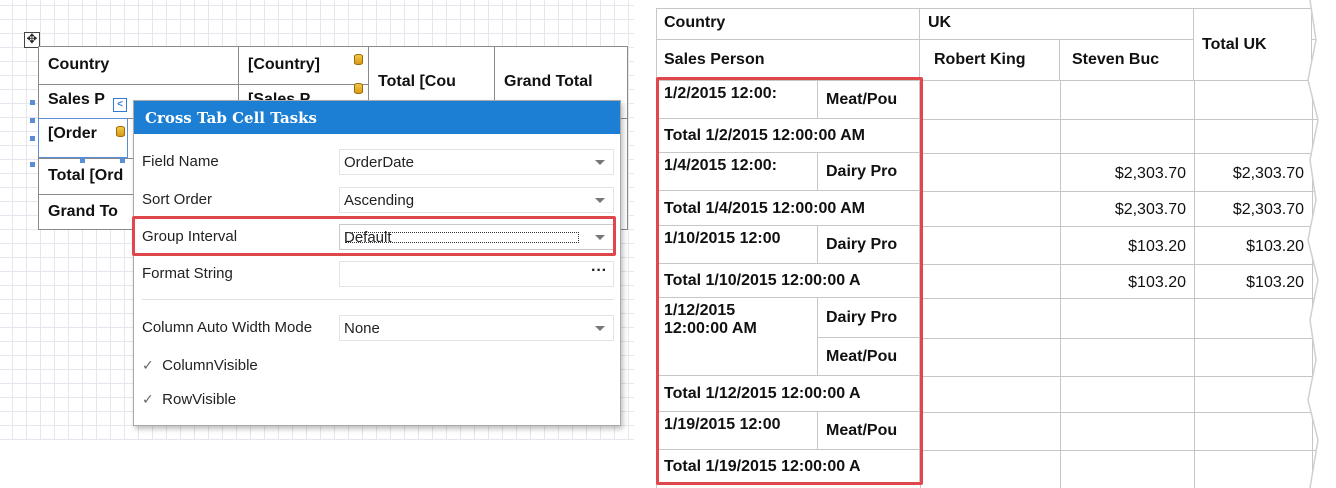 The image size is (1336, 488). Describe the element at coordinates (379, 200) in the screenshot. I see `sort-order-value: Ascending` at that location.